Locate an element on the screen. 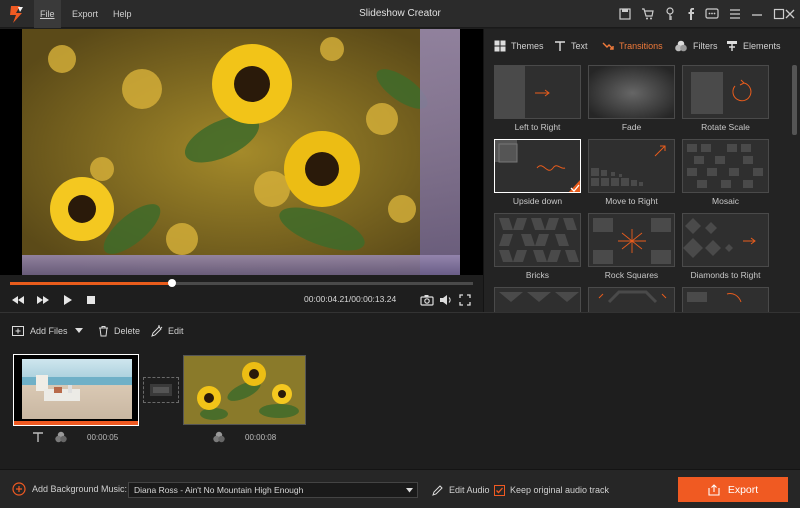 Image resolution: width=800 pixels, height=508 pixels. tab-themes: Themes is located at coordinates (519, 46).